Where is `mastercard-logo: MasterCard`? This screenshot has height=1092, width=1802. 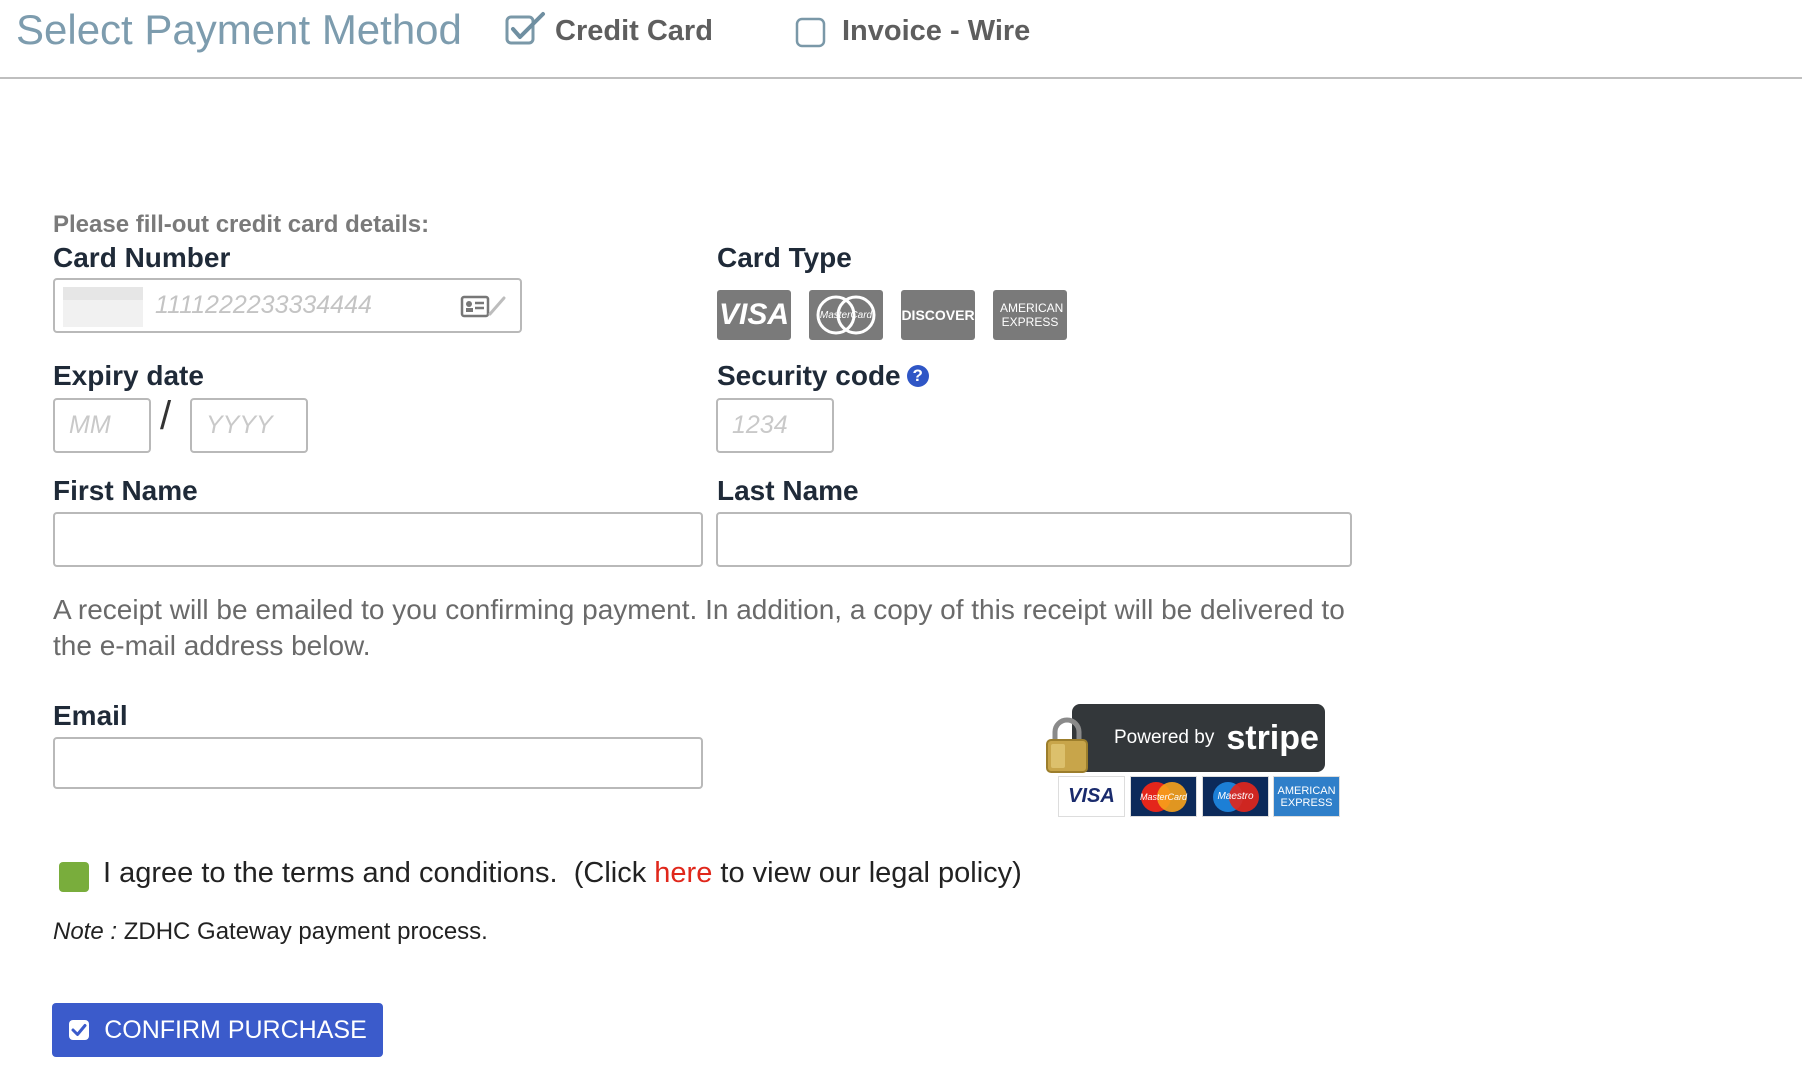 mastercard-logo: MasterCard is located at coordinates (846, 315).